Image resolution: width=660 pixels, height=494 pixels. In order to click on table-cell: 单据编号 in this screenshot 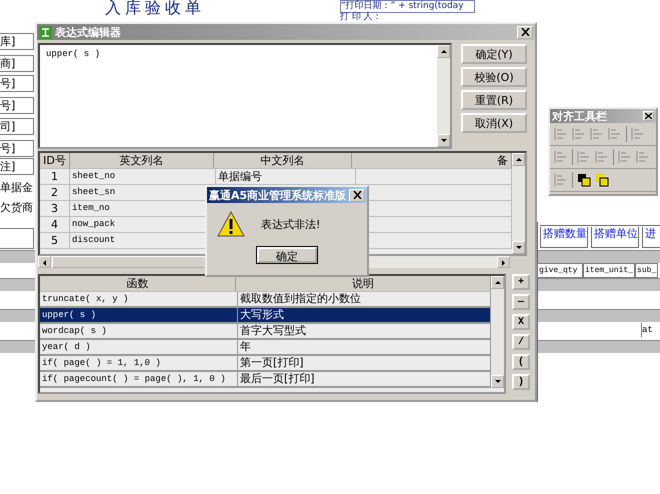, I will do `click(286, 176)`.